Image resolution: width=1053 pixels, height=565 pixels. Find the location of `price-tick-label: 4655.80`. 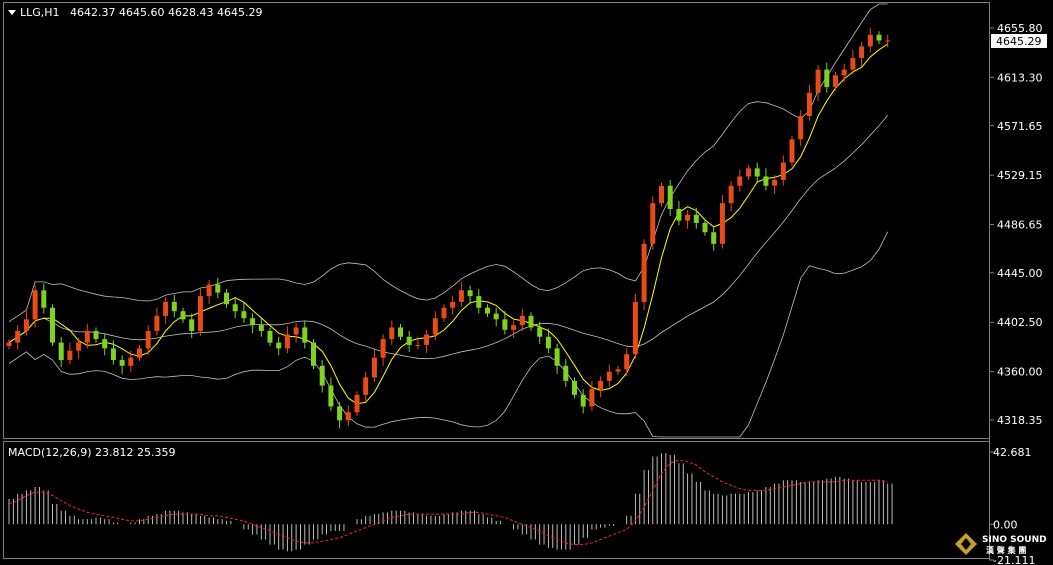

price-tick-label: 4655.80 is located at coordinates (1020, 28).